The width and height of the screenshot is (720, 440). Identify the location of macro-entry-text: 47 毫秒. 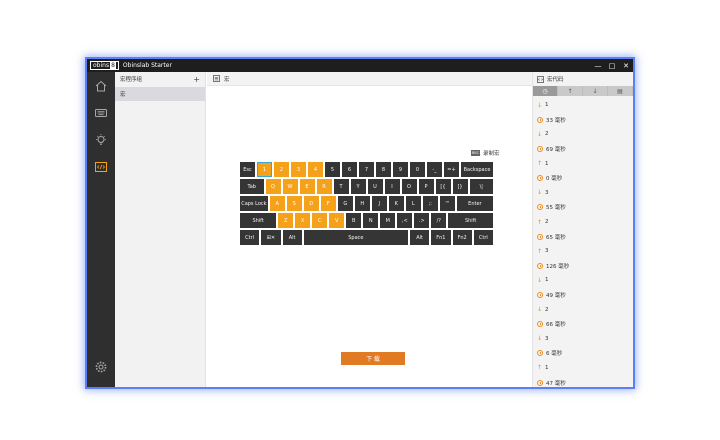
(556, 383).